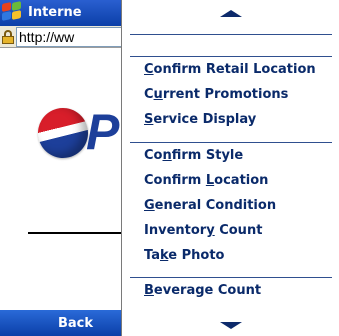  I want to click on menu-item-confirm-location: Confirm Location, so click(206, 184).